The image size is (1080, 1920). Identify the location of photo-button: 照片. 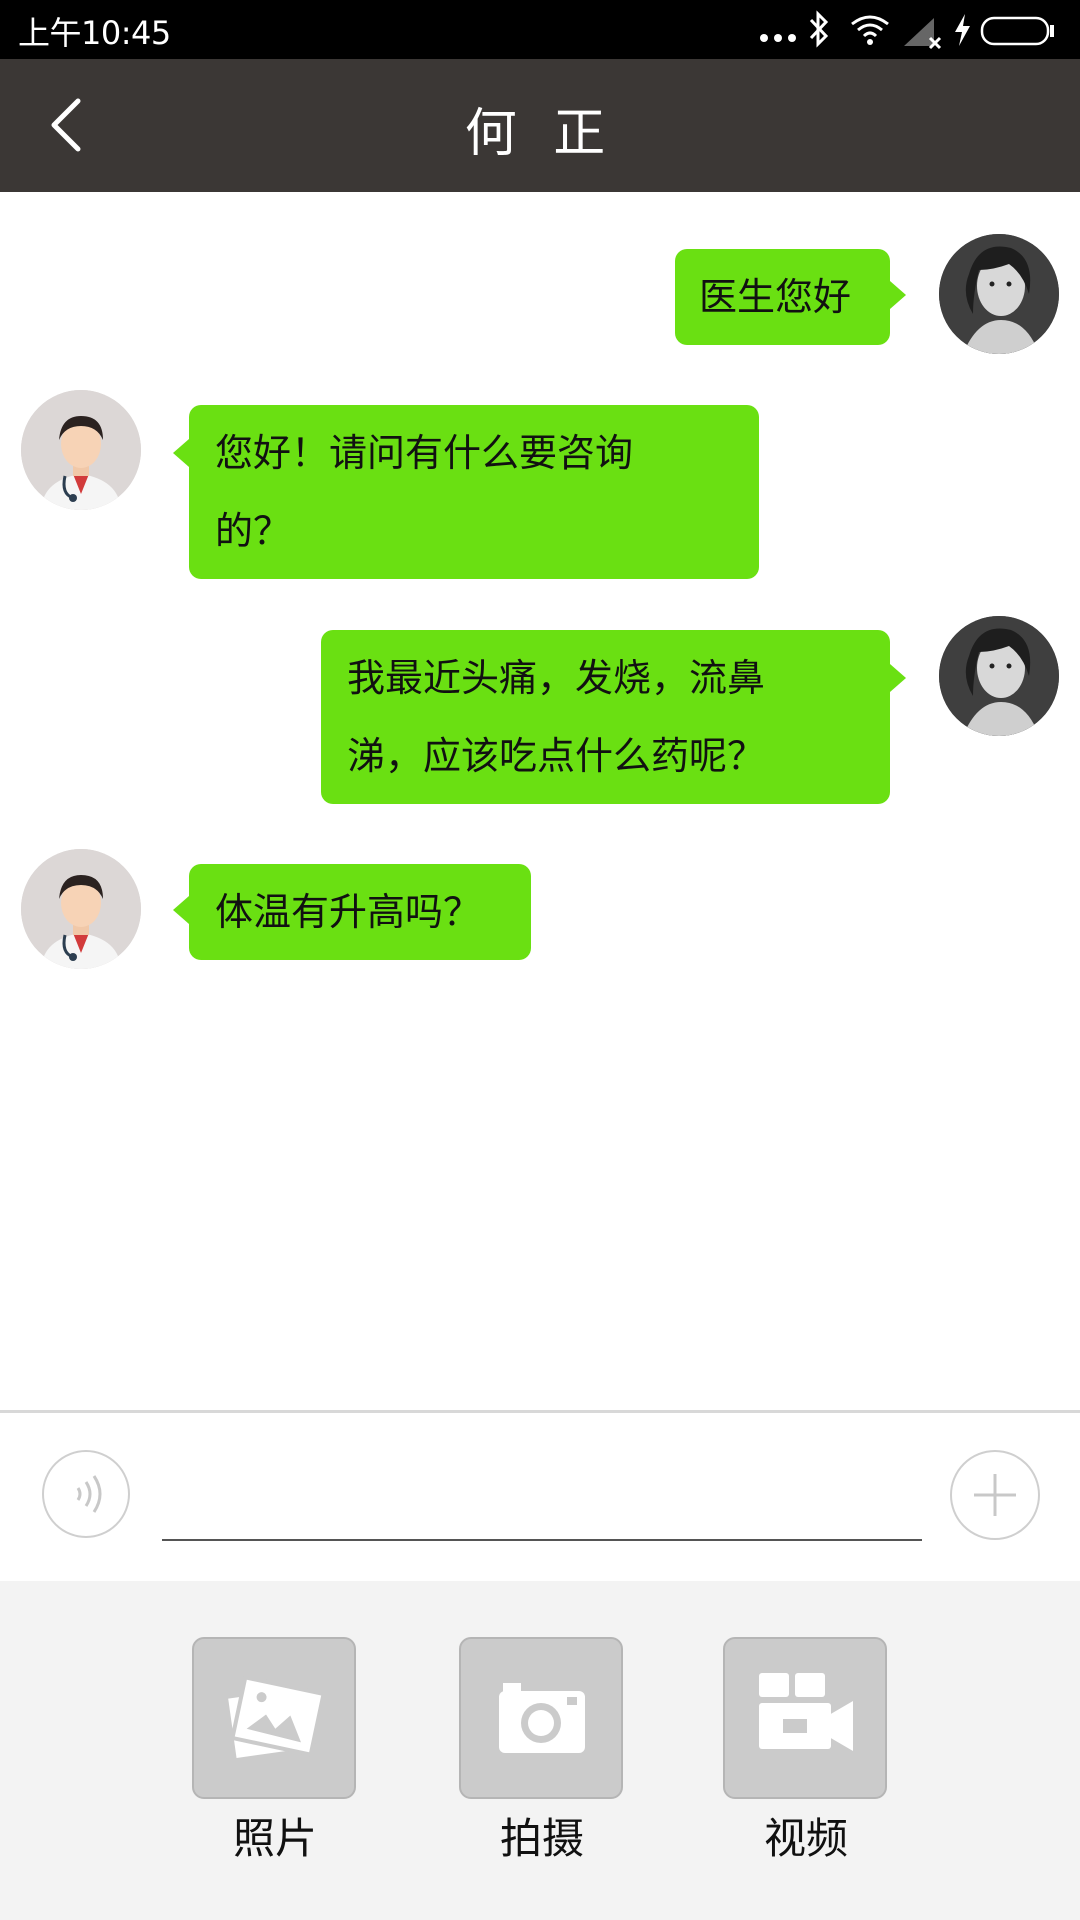
(275, 1751).